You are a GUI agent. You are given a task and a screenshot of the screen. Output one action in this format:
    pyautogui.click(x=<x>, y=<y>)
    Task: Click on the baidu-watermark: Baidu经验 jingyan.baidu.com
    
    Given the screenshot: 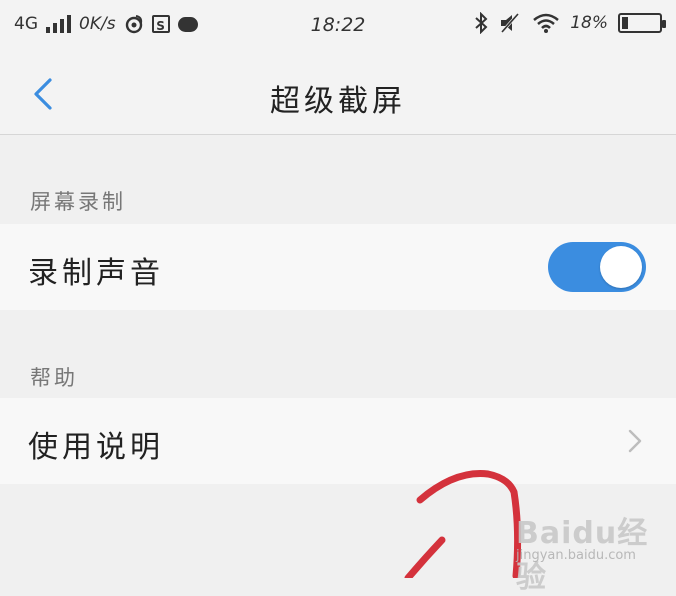 What is the action you would take?
    pyautogui.click(x=591, y=547)
    